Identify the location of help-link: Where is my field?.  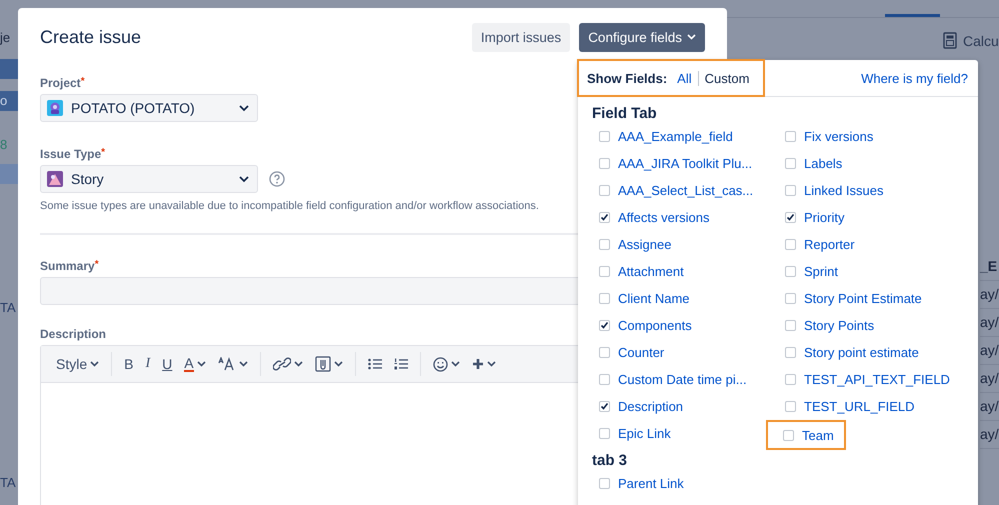
(914, 78).